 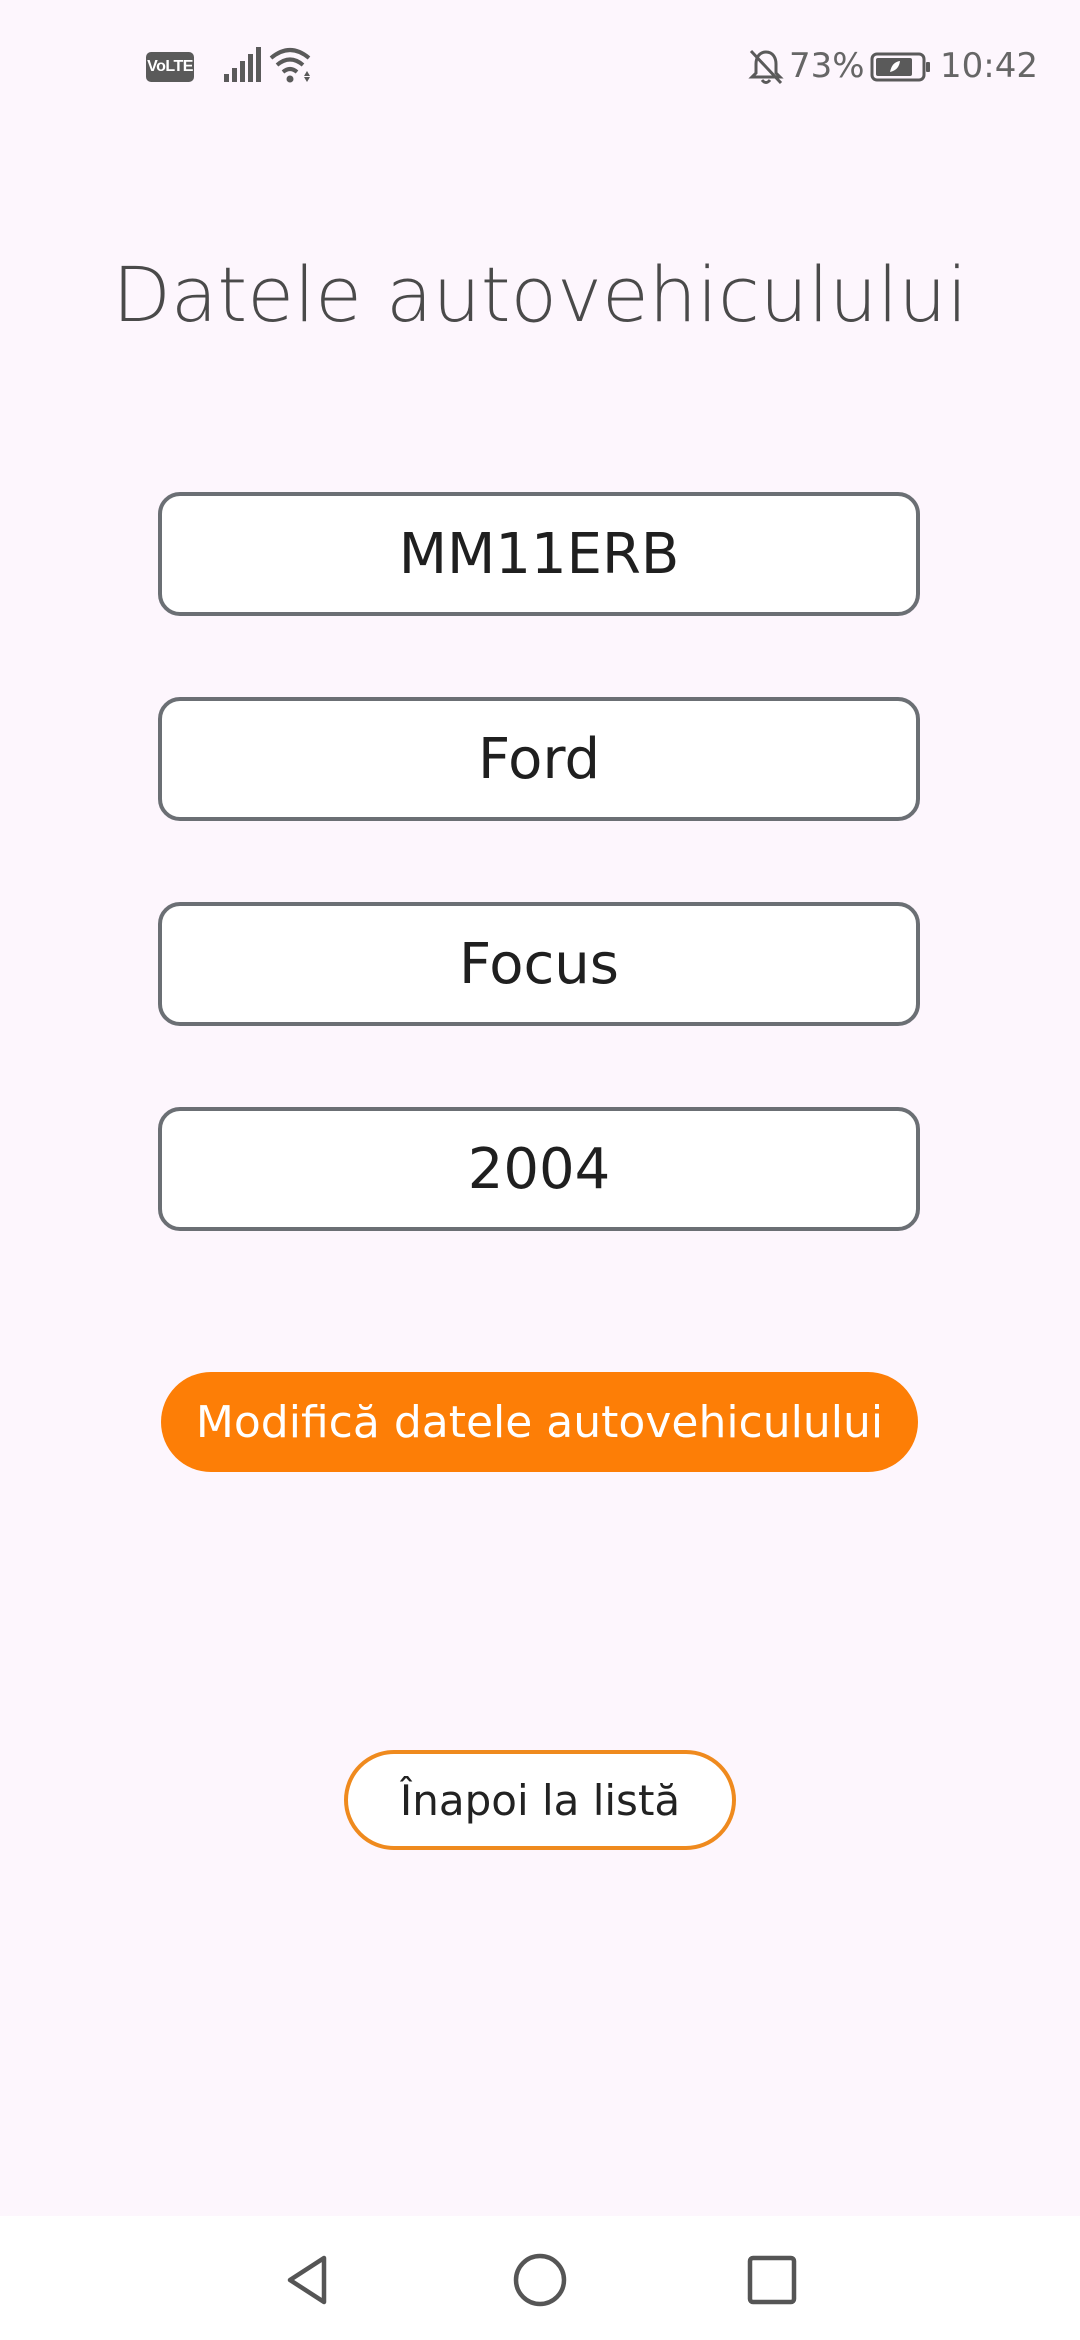 I want to click on battery-percent: 73%, so click(x=827, y=66).